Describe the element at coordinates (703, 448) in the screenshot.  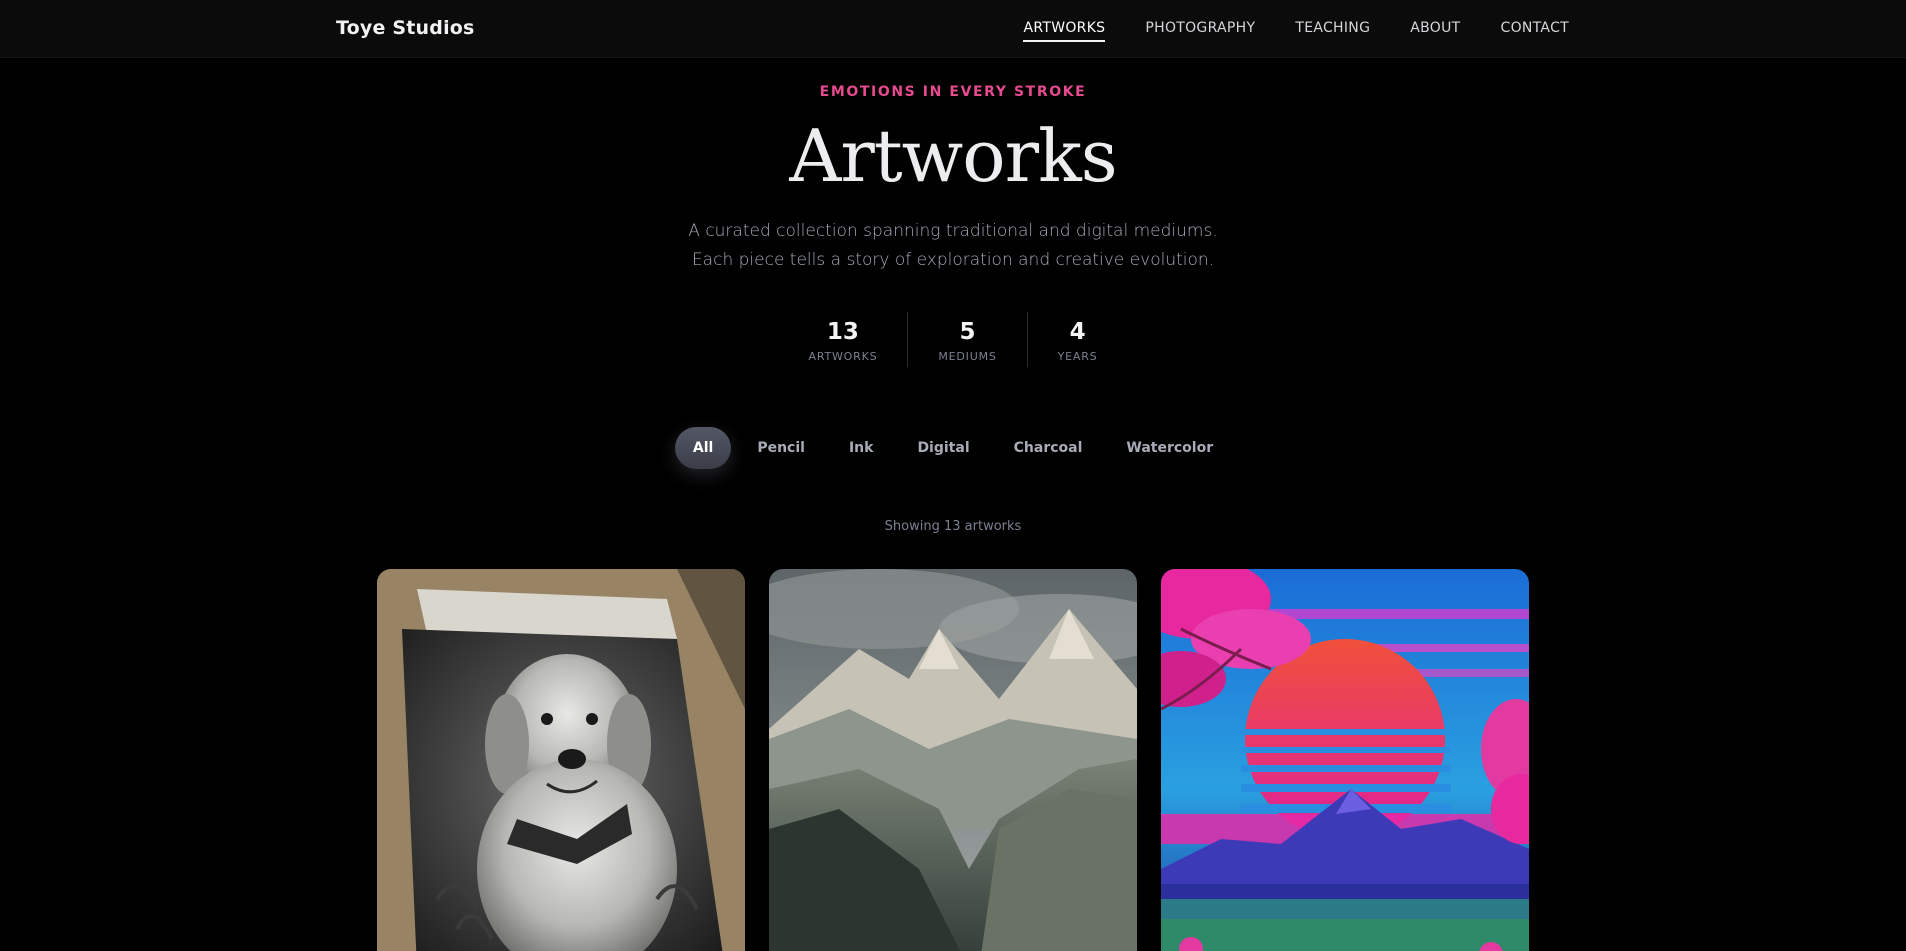
I see `filter-chip-all: All` at that location.